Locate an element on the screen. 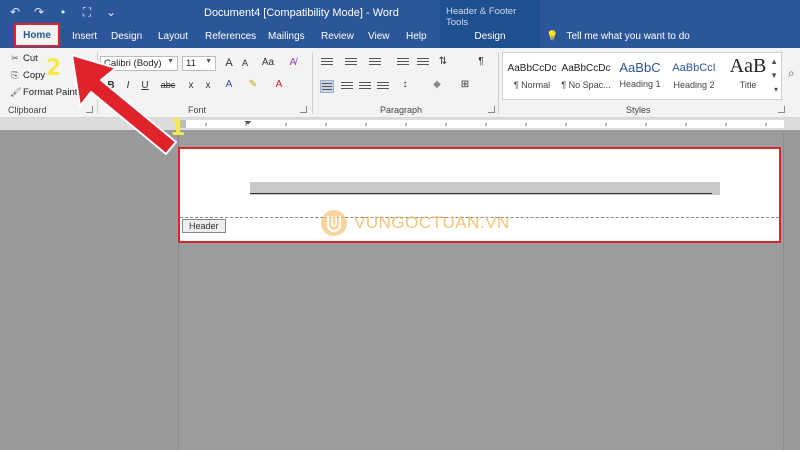  lightbulb-icon: 💡 is located at coordinates (552, 36).